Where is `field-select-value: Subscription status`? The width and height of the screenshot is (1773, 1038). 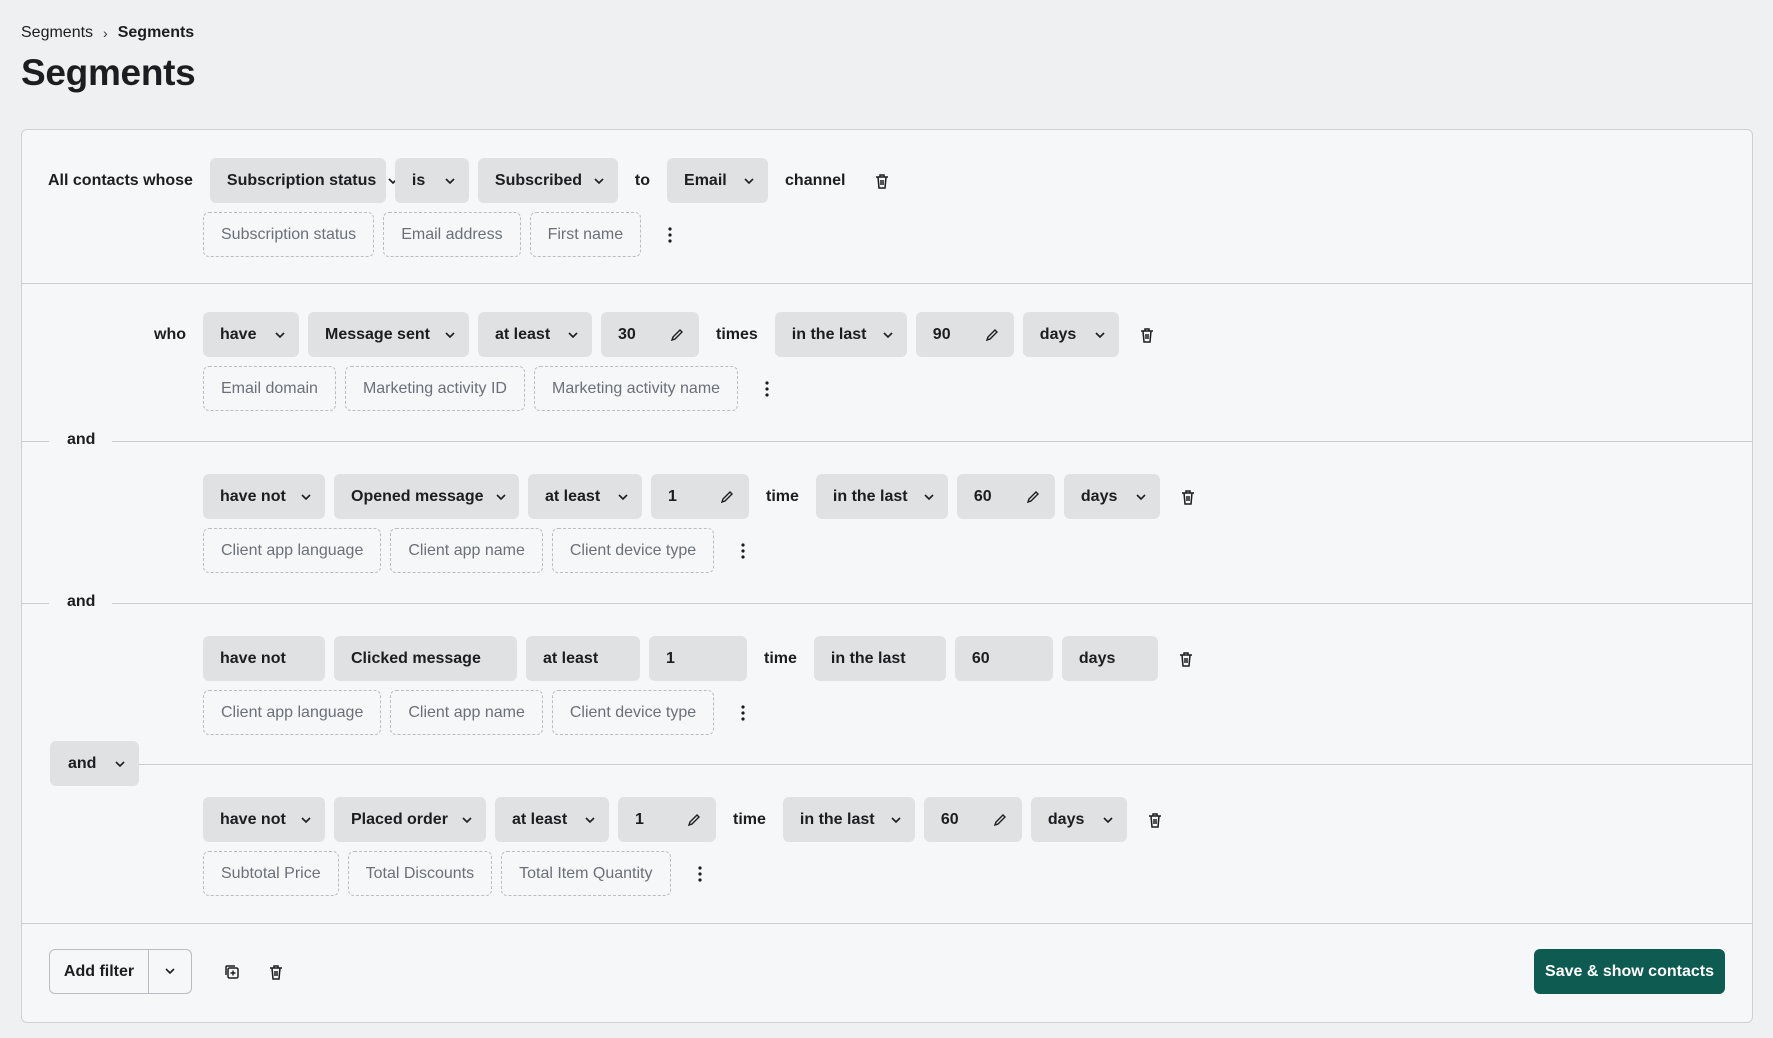 field-select-value: Subscription status is located at coordinates (301, 180).